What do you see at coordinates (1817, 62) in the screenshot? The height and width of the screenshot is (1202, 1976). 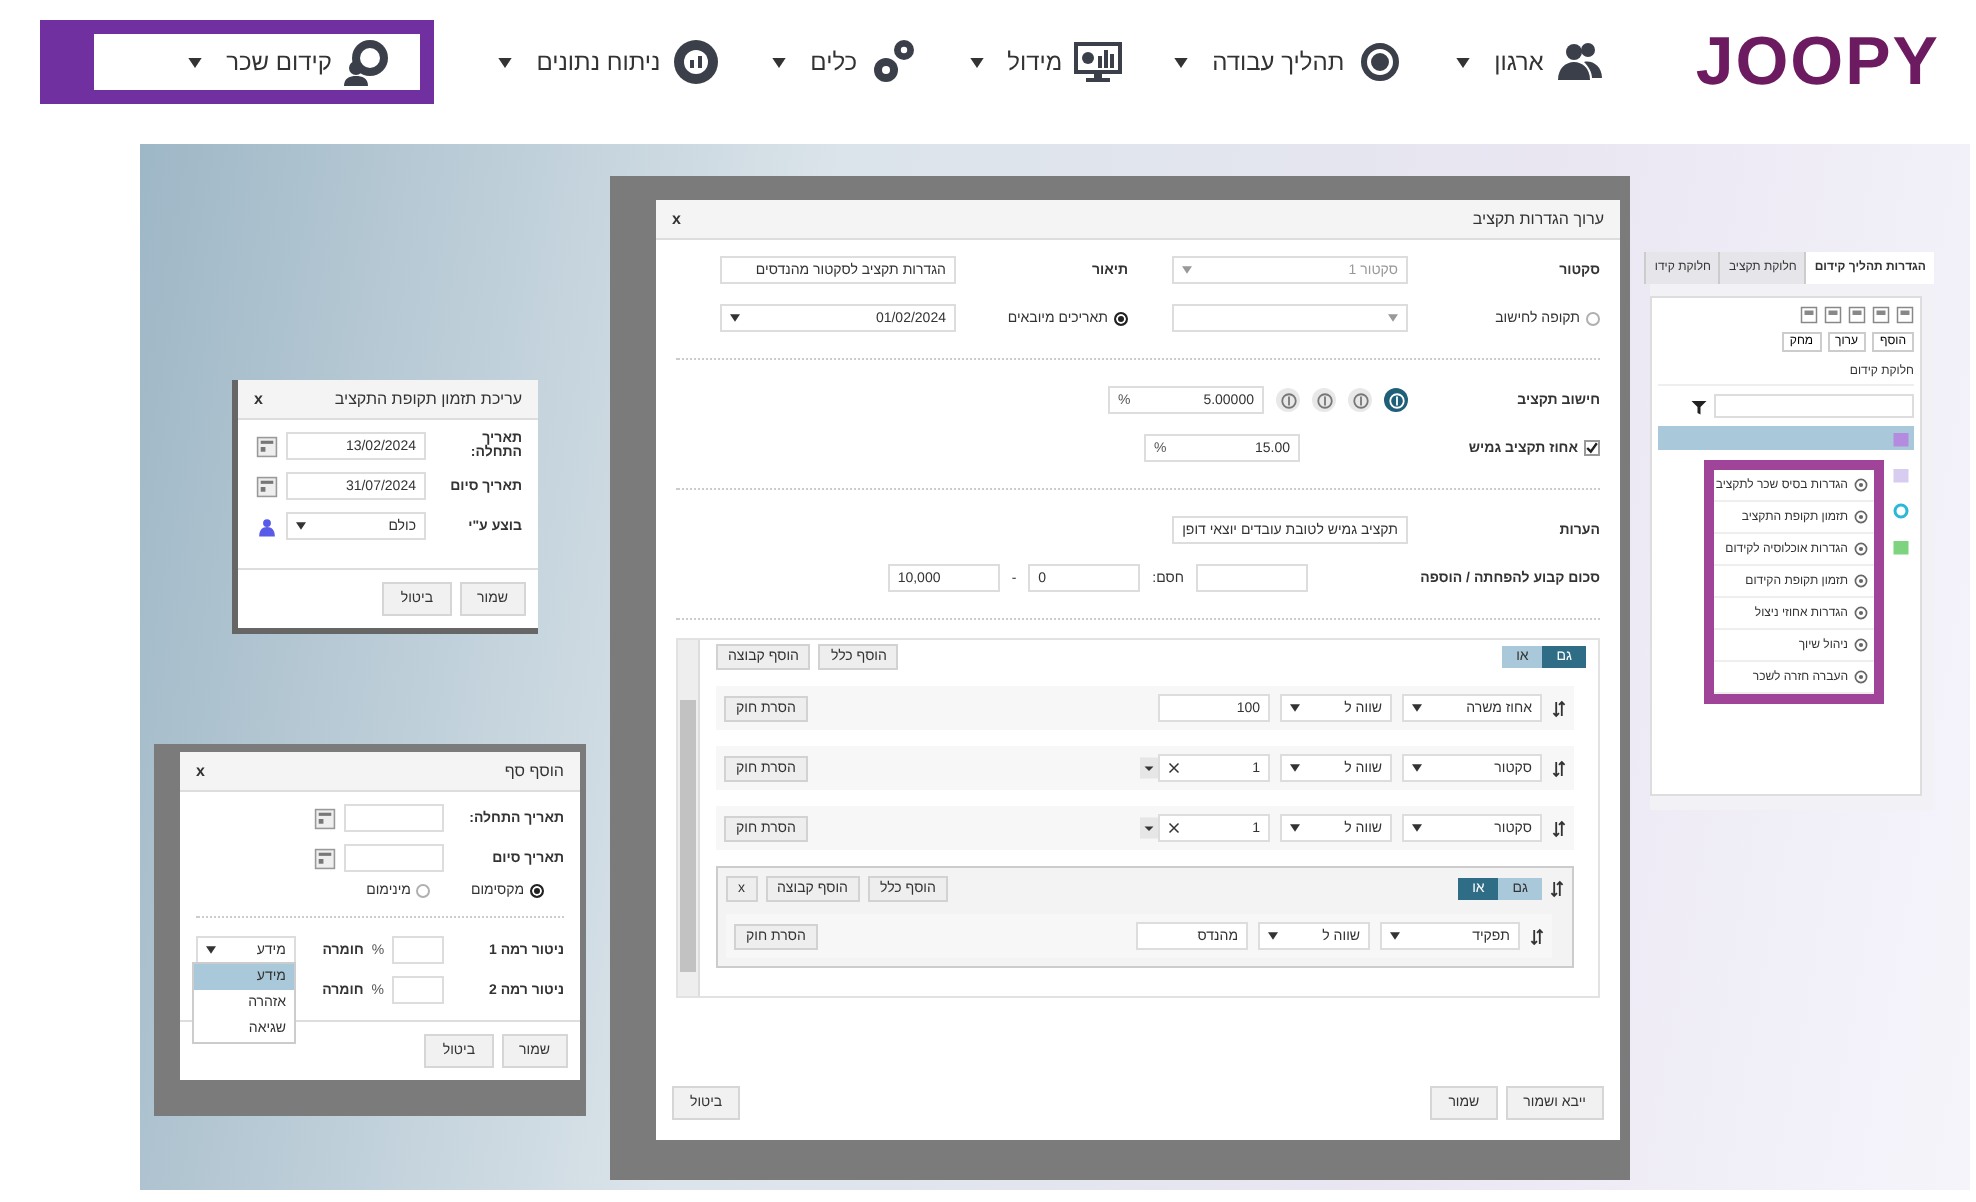 I see `joopy-logo: JOOPY` at bounding box center [1817, 62].